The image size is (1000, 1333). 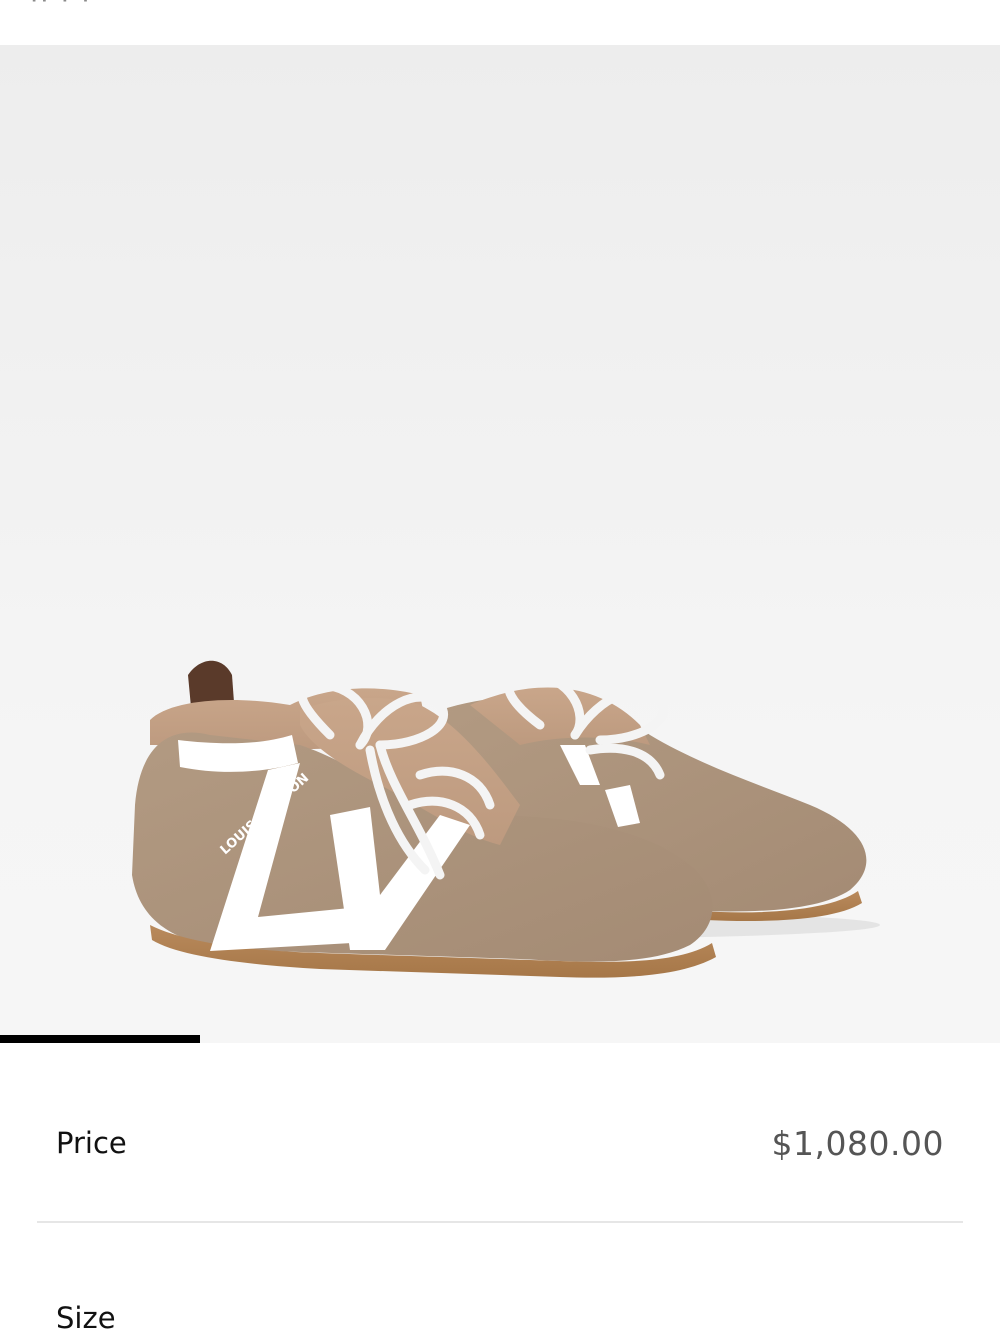 I want to click on header-title-partial: ·· · ·, so click(x=61, y=8).